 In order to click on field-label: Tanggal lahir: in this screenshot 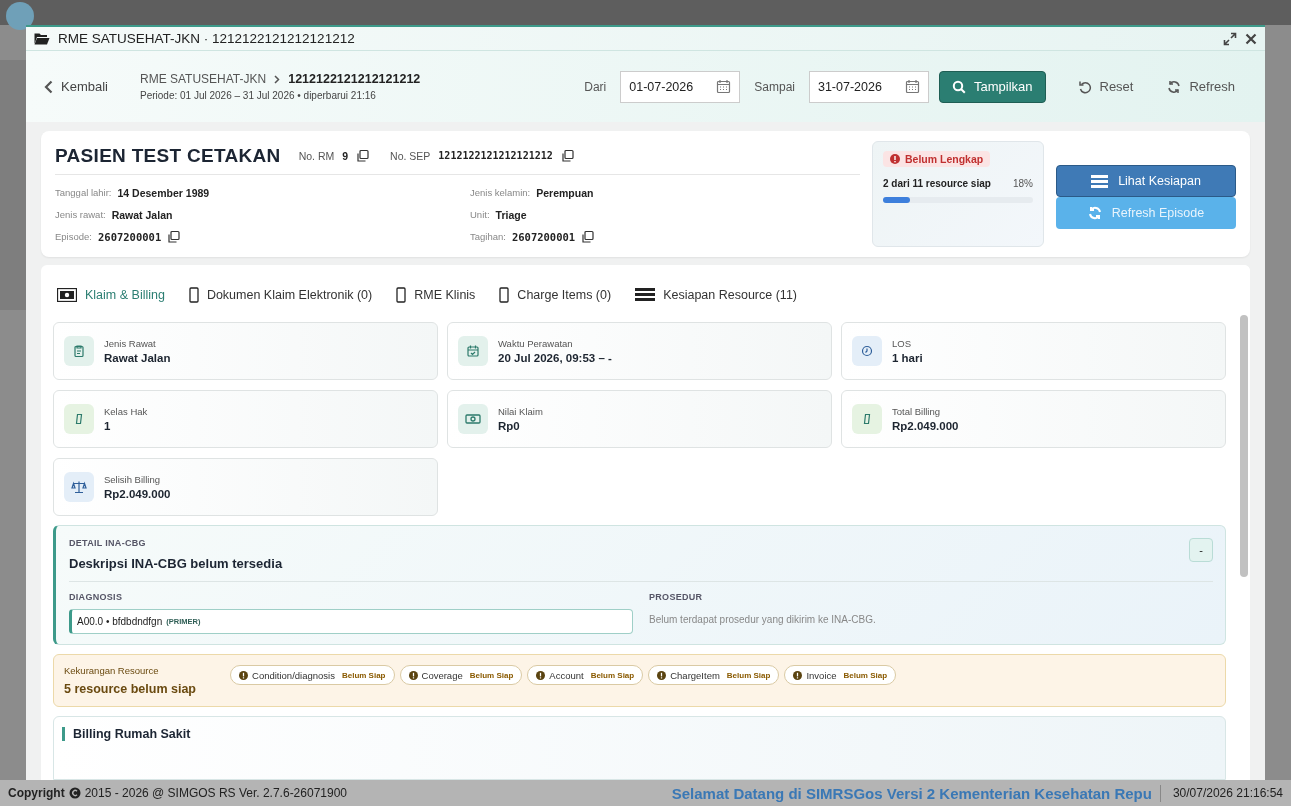, I will do `click(83, 192)`.